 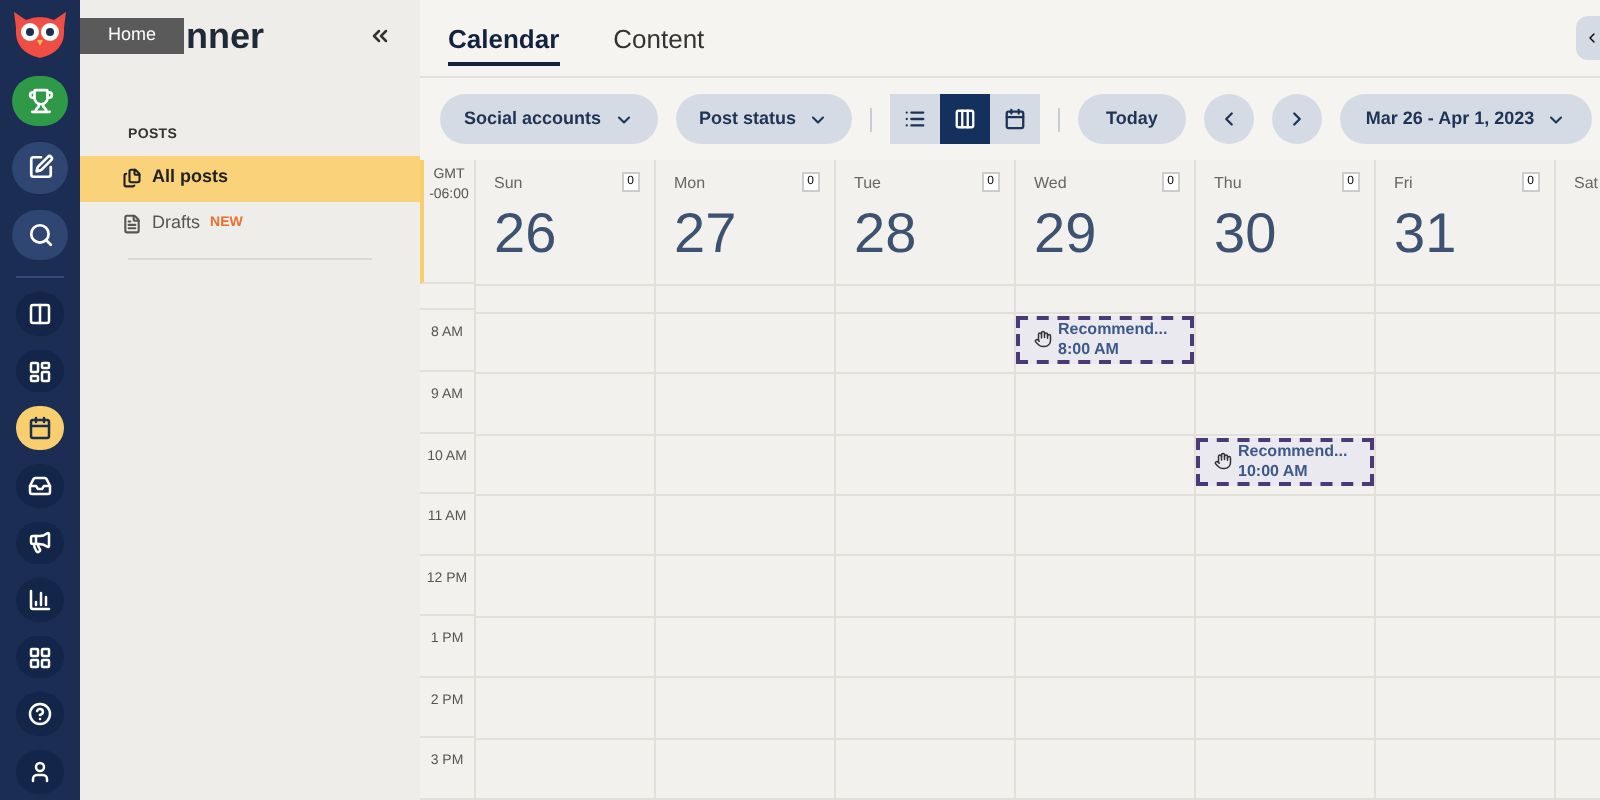 What do you see at coordinates (549, 119) in the screenshot?
I see `filter-dropdown: Social accounts` at bounding box center [549, 119].